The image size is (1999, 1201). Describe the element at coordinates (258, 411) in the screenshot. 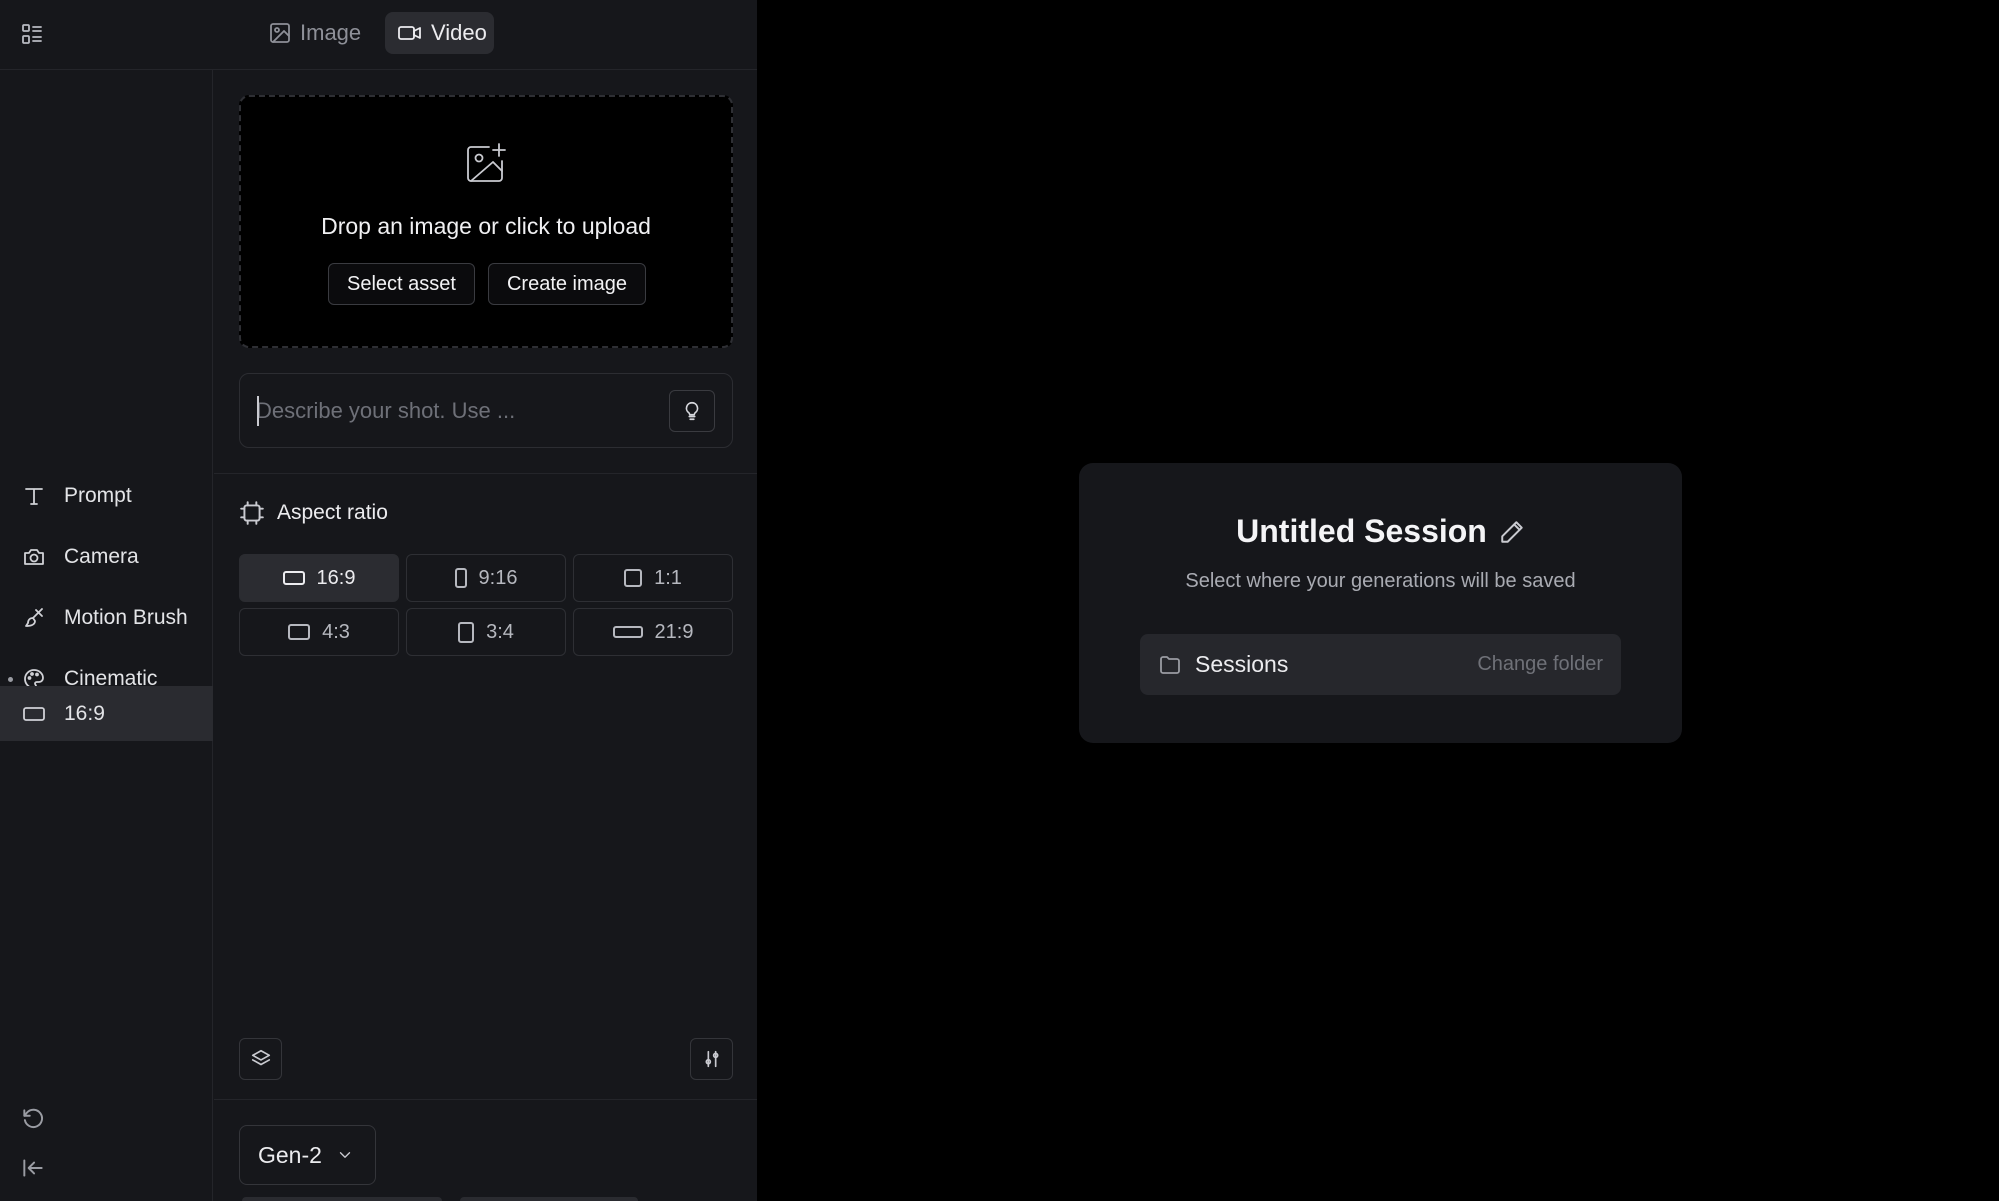

I see `text-cursor` at that location.